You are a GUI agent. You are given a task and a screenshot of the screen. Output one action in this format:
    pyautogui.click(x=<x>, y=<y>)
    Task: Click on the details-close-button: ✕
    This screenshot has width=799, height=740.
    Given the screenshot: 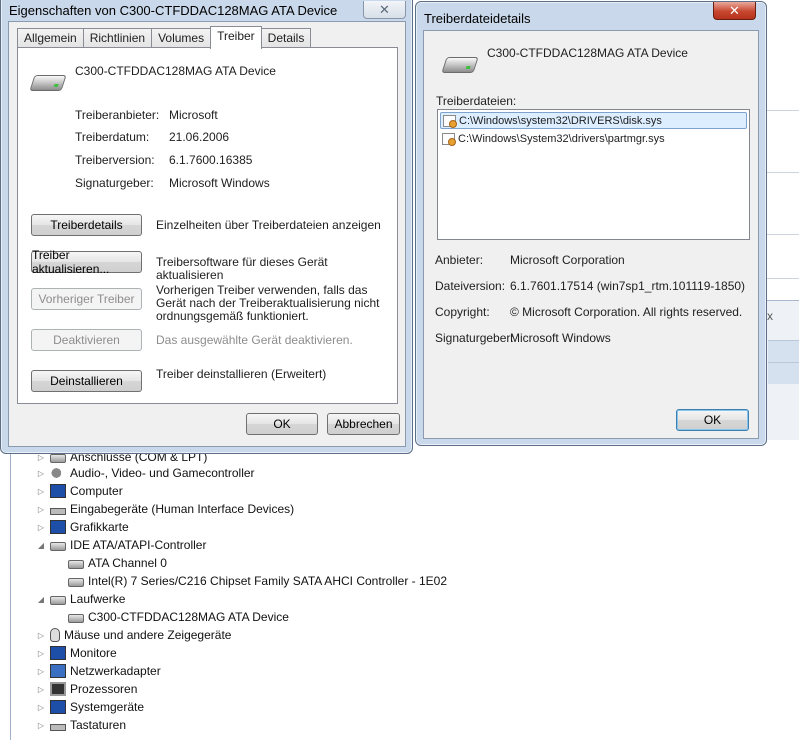 What is the action you would take?
    pyautogui.click(x=734, y=11)
    